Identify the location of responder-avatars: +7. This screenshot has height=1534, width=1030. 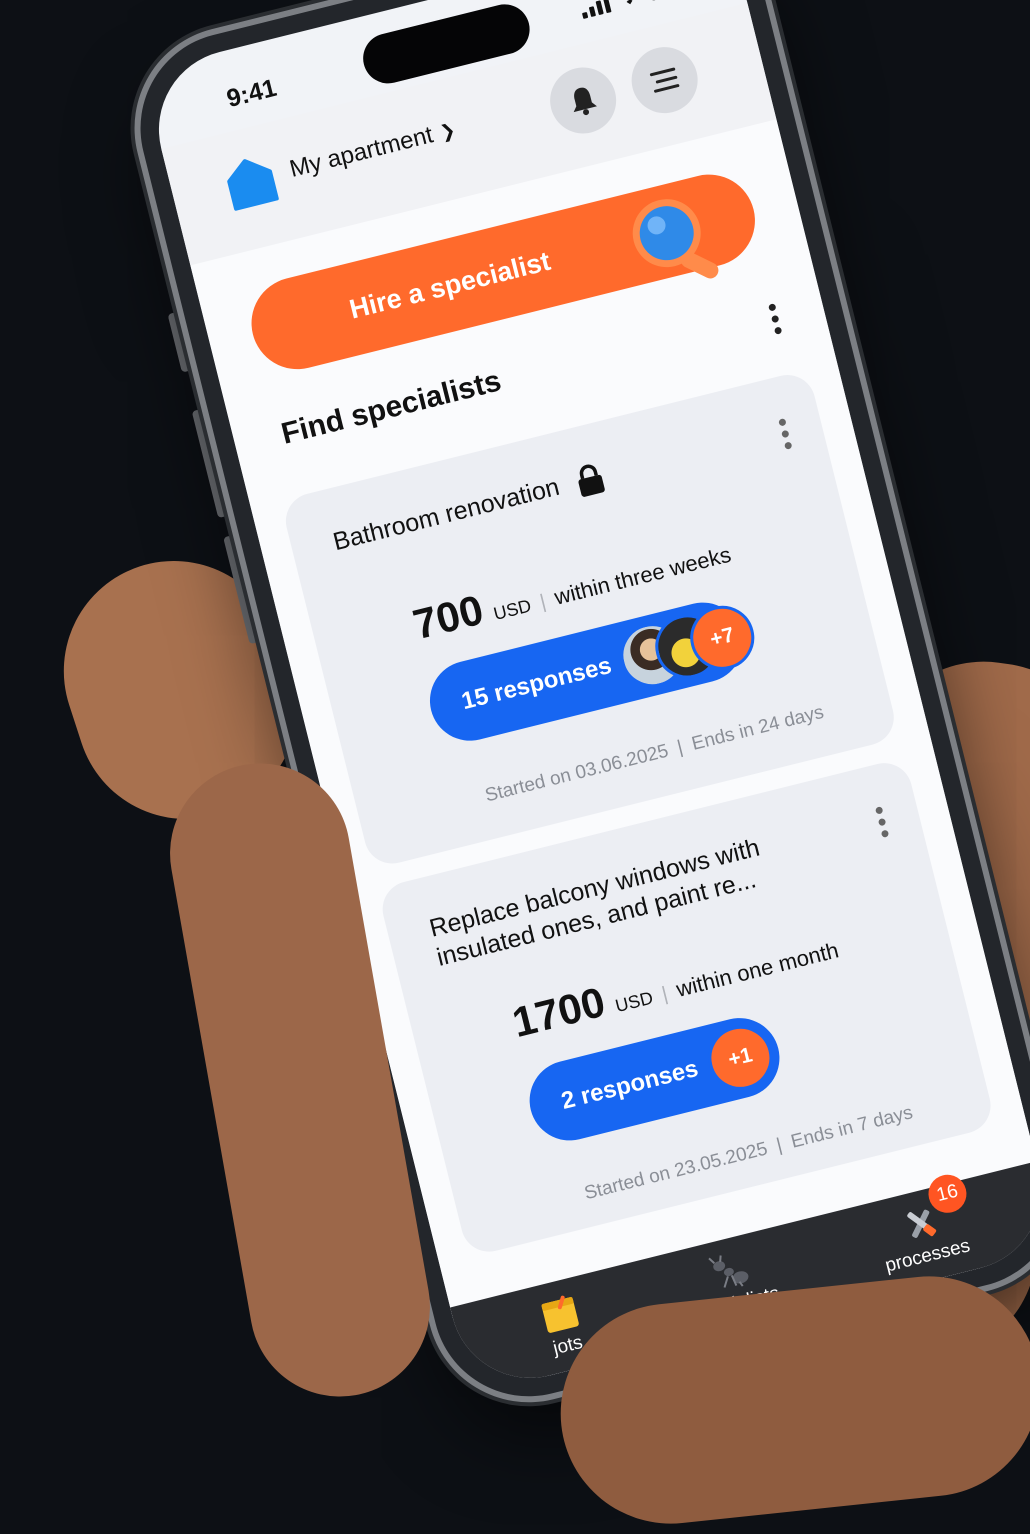
(687, 646).